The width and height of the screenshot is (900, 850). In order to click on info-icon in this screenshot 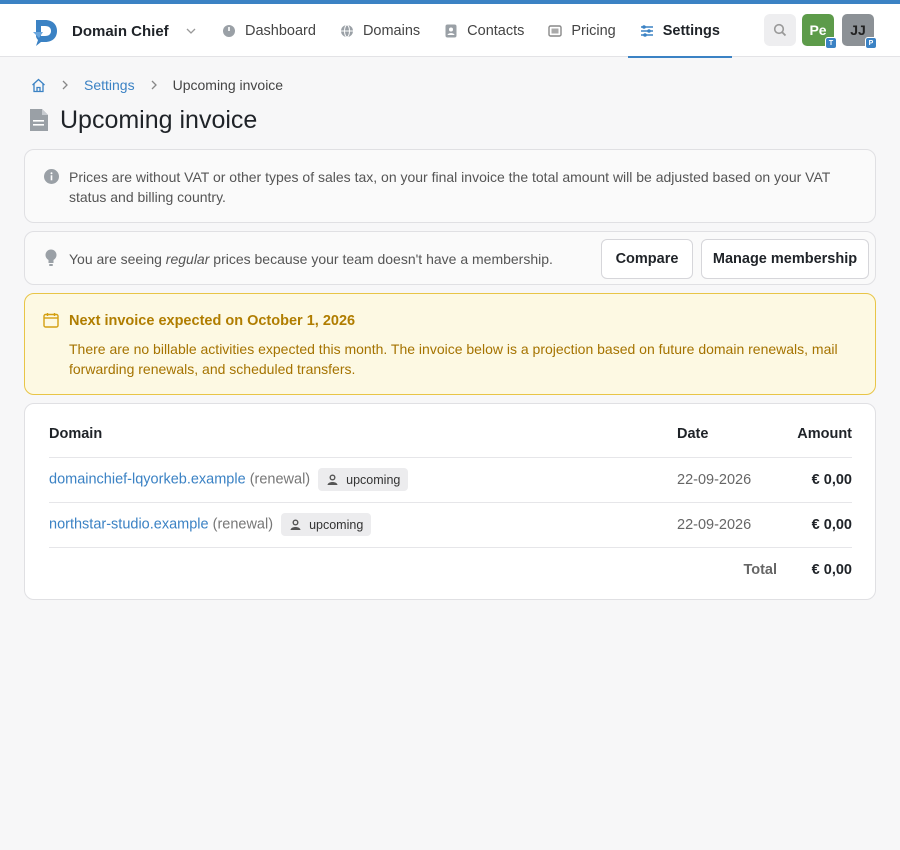, I will do `click(51, 176)`.